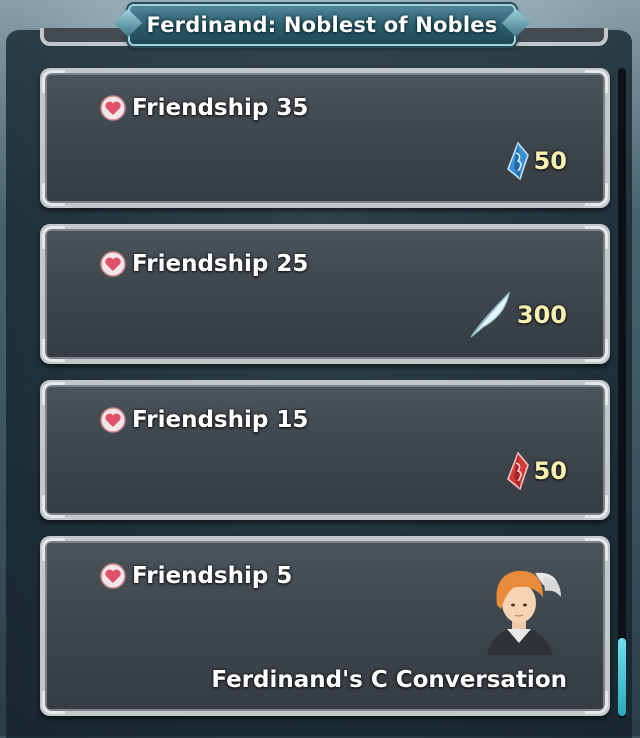 Image resolution: width=640 pixels, height=738 pixels. Describe the element at coordinates (292, 264) in the screenshot. I see `friendship-level: 25` at that location.